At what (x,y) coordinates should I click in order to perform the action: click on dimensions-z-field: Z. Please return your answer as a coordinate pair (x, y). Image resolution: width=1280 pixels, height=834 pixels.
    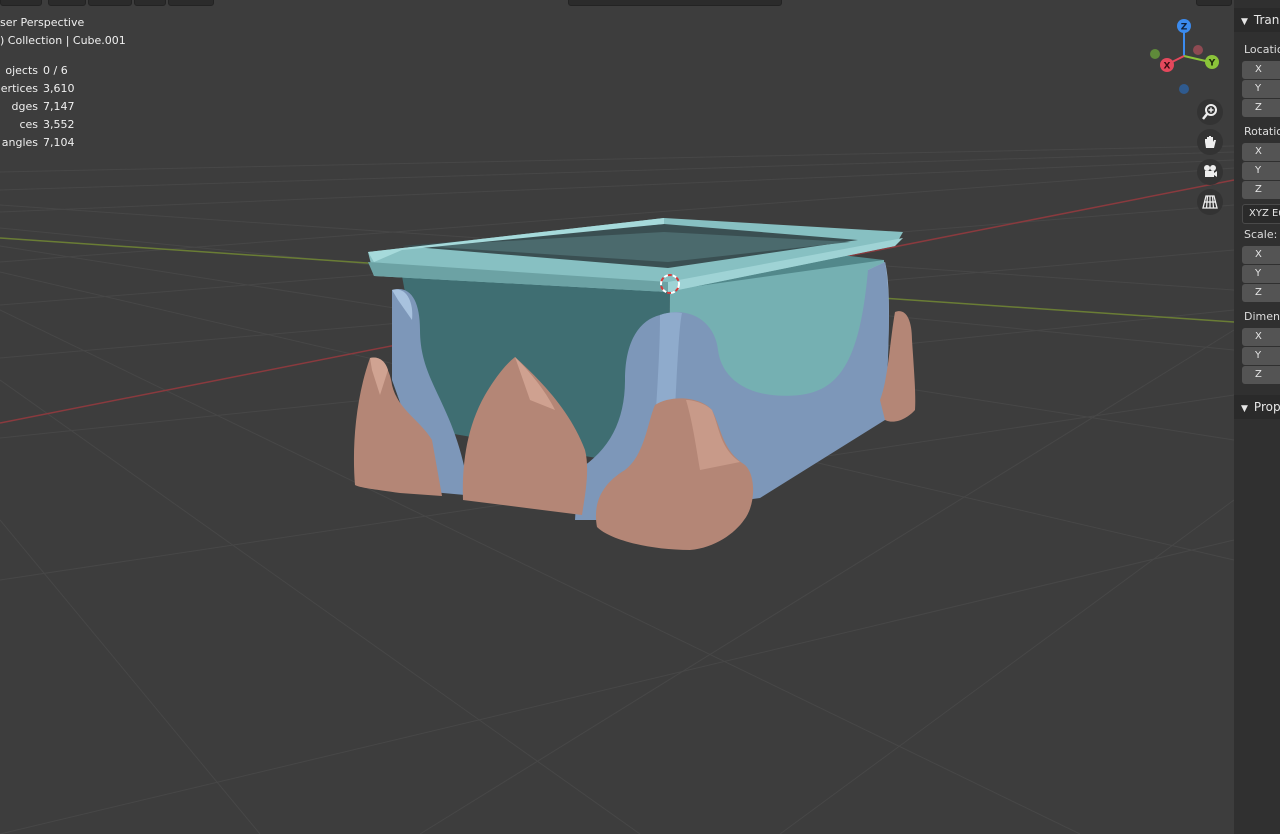
    Looking at the image, I should click on (1261, 375).